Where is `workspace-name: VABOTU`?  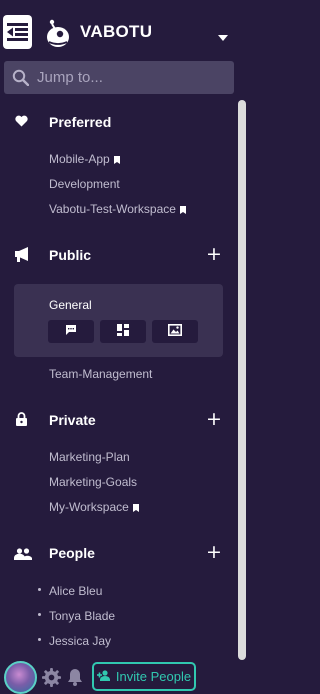 workspace-name: VABOTU is located at coordinates (116, 32).